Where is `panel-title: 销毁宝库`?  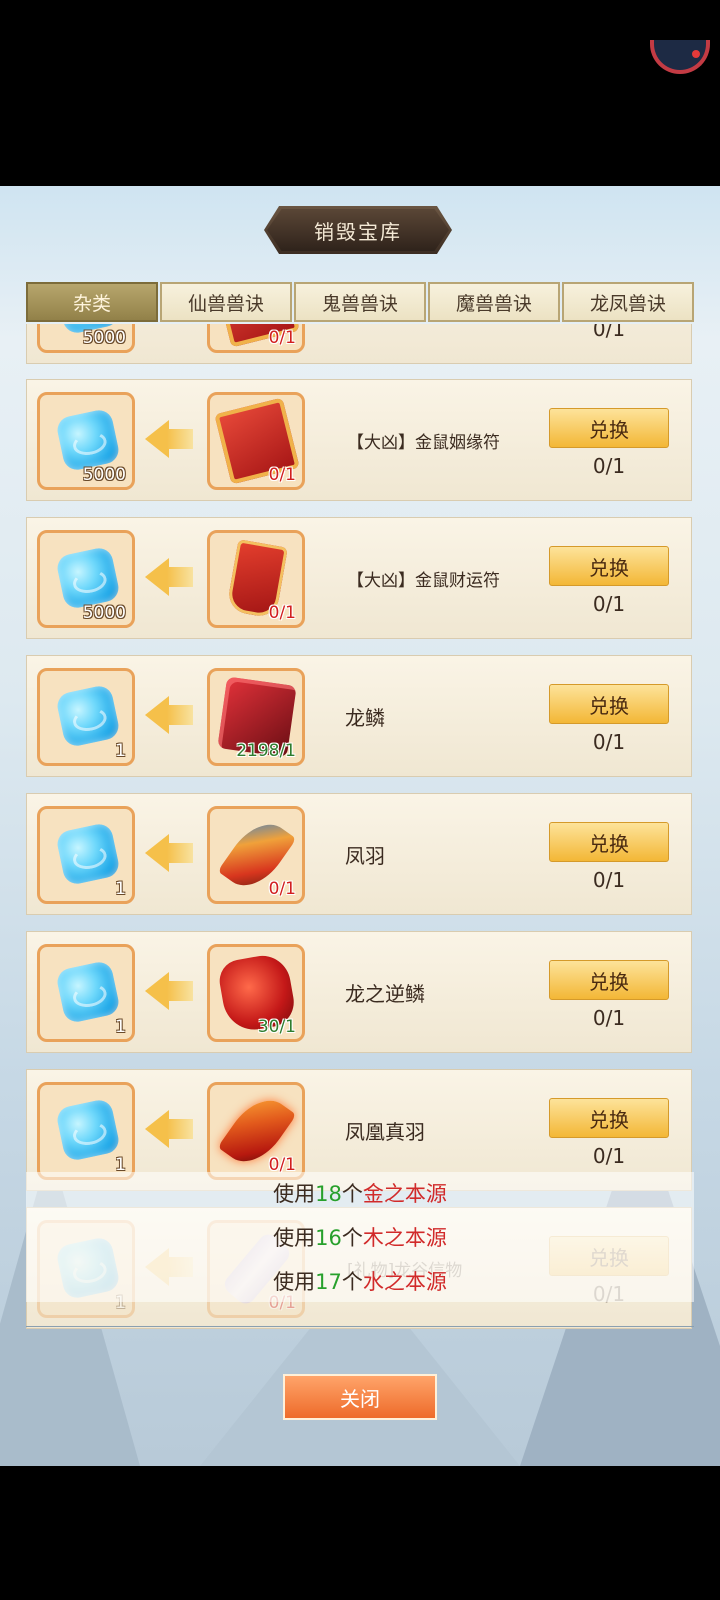 panel-title: 销毁宝库 is located at coordinates (358, 231).